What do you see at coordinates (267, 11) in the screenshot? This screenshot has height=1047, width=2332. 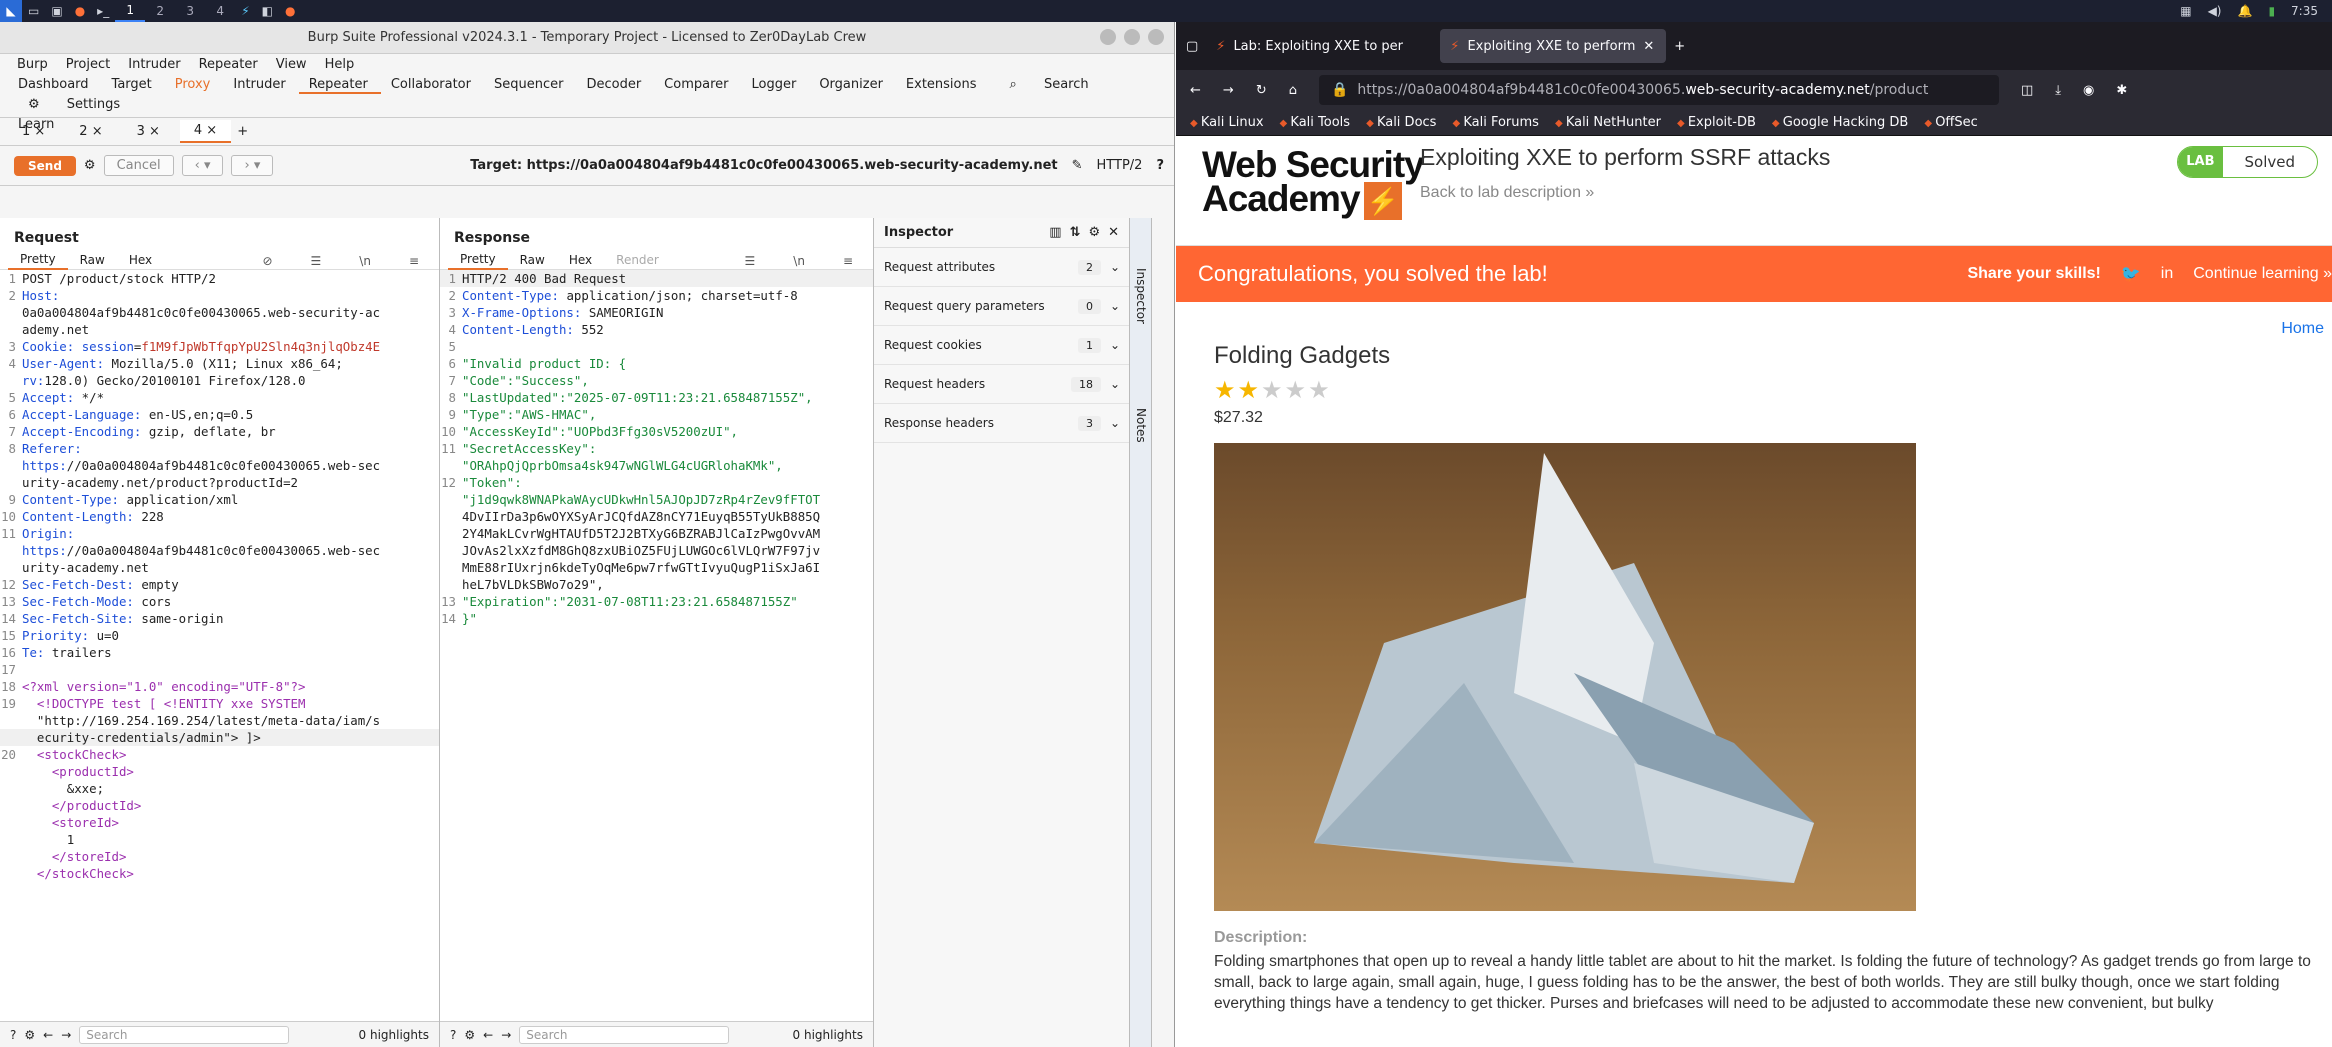 I see `app-icon: ◧` at bounding box center [267, 11].